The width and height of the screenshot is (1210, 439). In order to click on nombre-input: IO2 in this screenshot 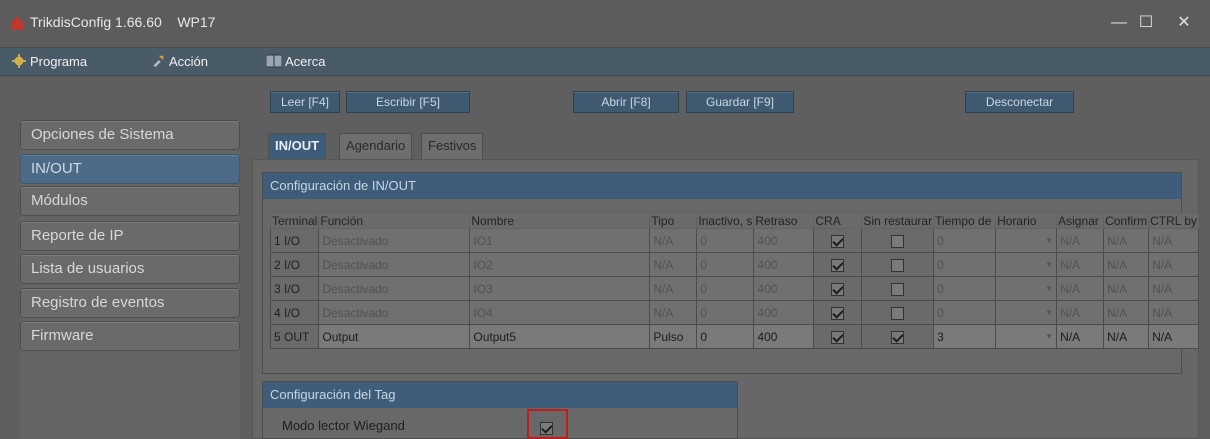, I will do `click(560, 264)`.